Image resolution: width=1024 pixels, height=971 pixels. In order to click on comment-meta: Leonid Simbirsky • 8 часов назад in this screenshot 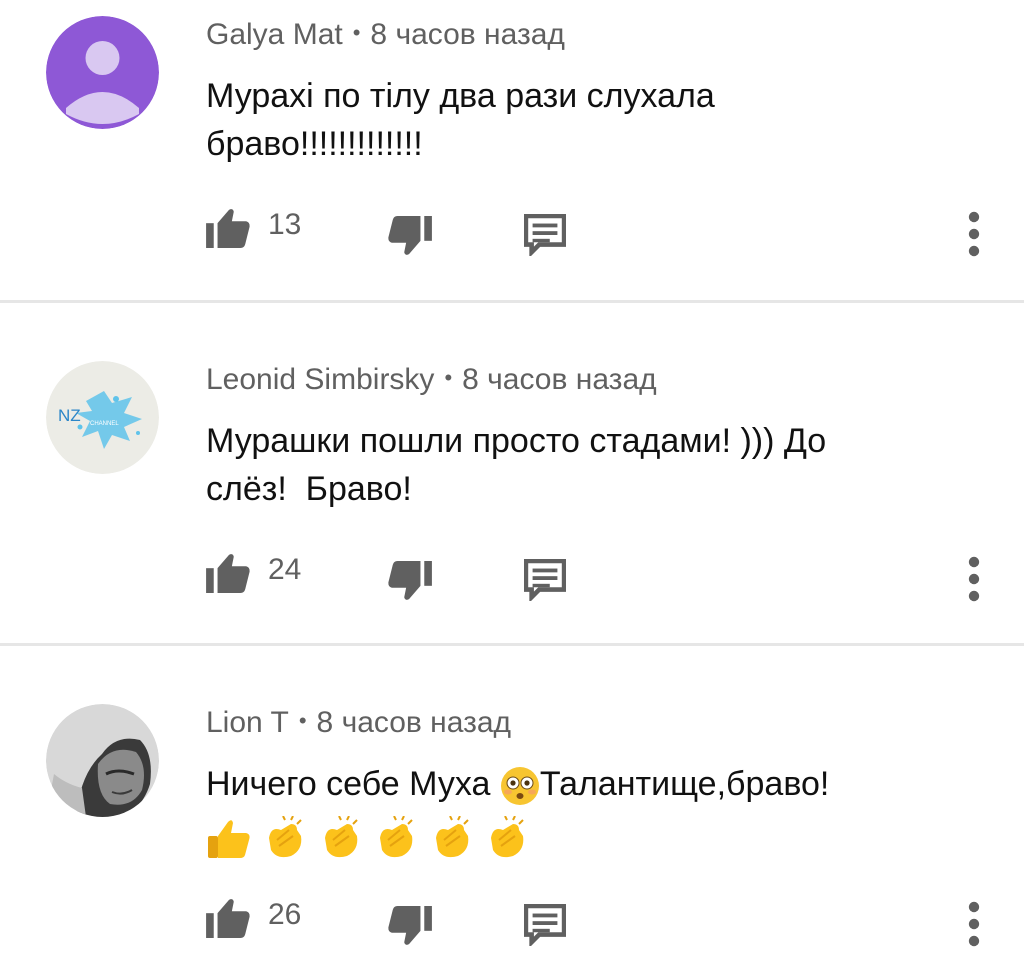, I will do `click(431, 379)`.